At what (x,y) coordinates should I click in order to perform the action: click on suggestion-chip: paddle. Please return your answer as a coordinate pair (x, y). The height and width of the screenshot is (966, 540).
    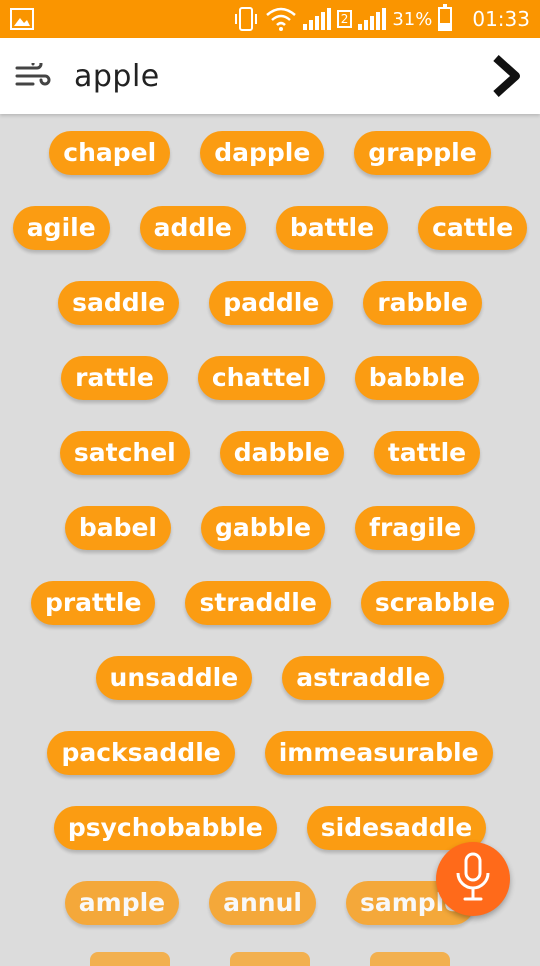
    Looking at the image, I should click on (271, 302).